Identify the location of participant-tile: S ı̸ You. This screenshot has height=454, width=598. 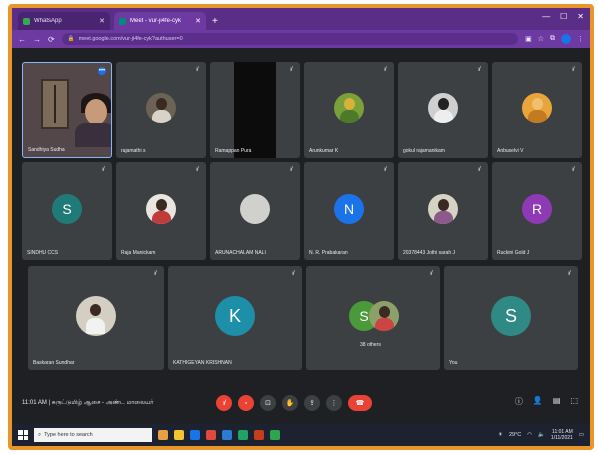
(511, 318).